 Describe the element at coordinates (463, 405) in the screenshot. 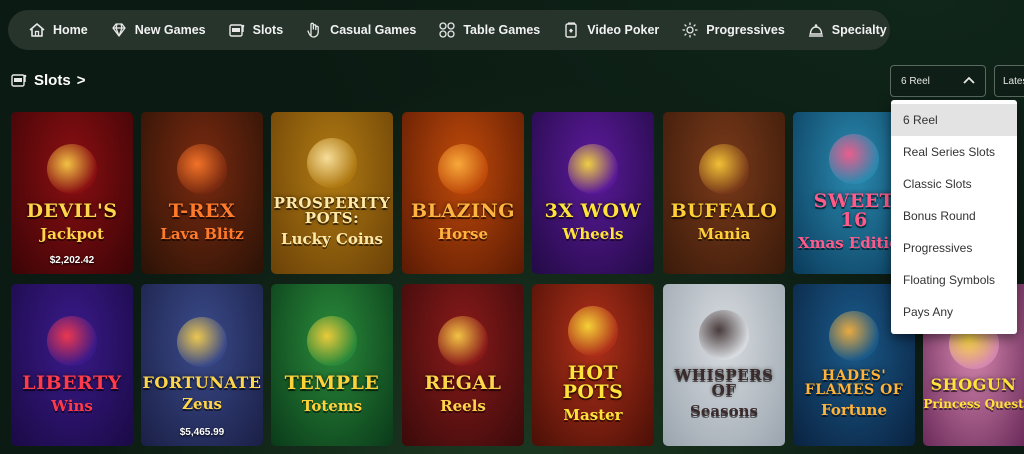

I see `game-subtitle: Reels` at that location.